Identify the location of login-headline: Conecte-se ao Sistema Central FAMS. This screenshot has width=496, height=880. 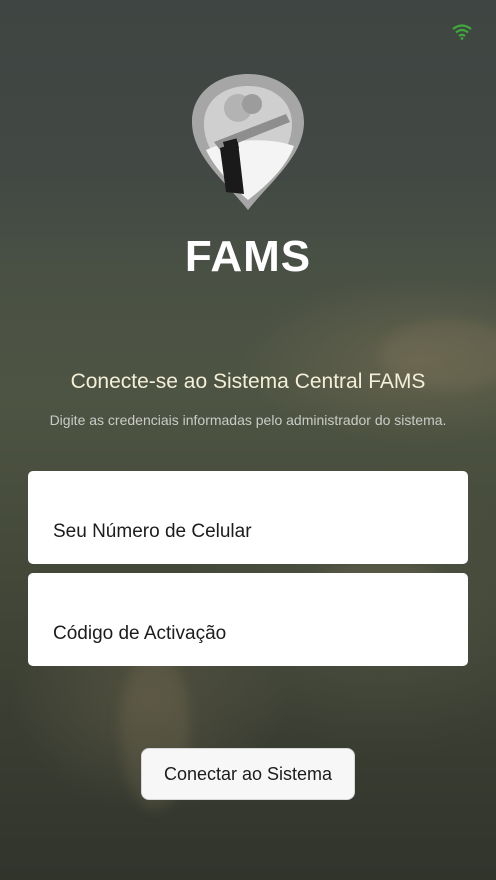
(248, 381).